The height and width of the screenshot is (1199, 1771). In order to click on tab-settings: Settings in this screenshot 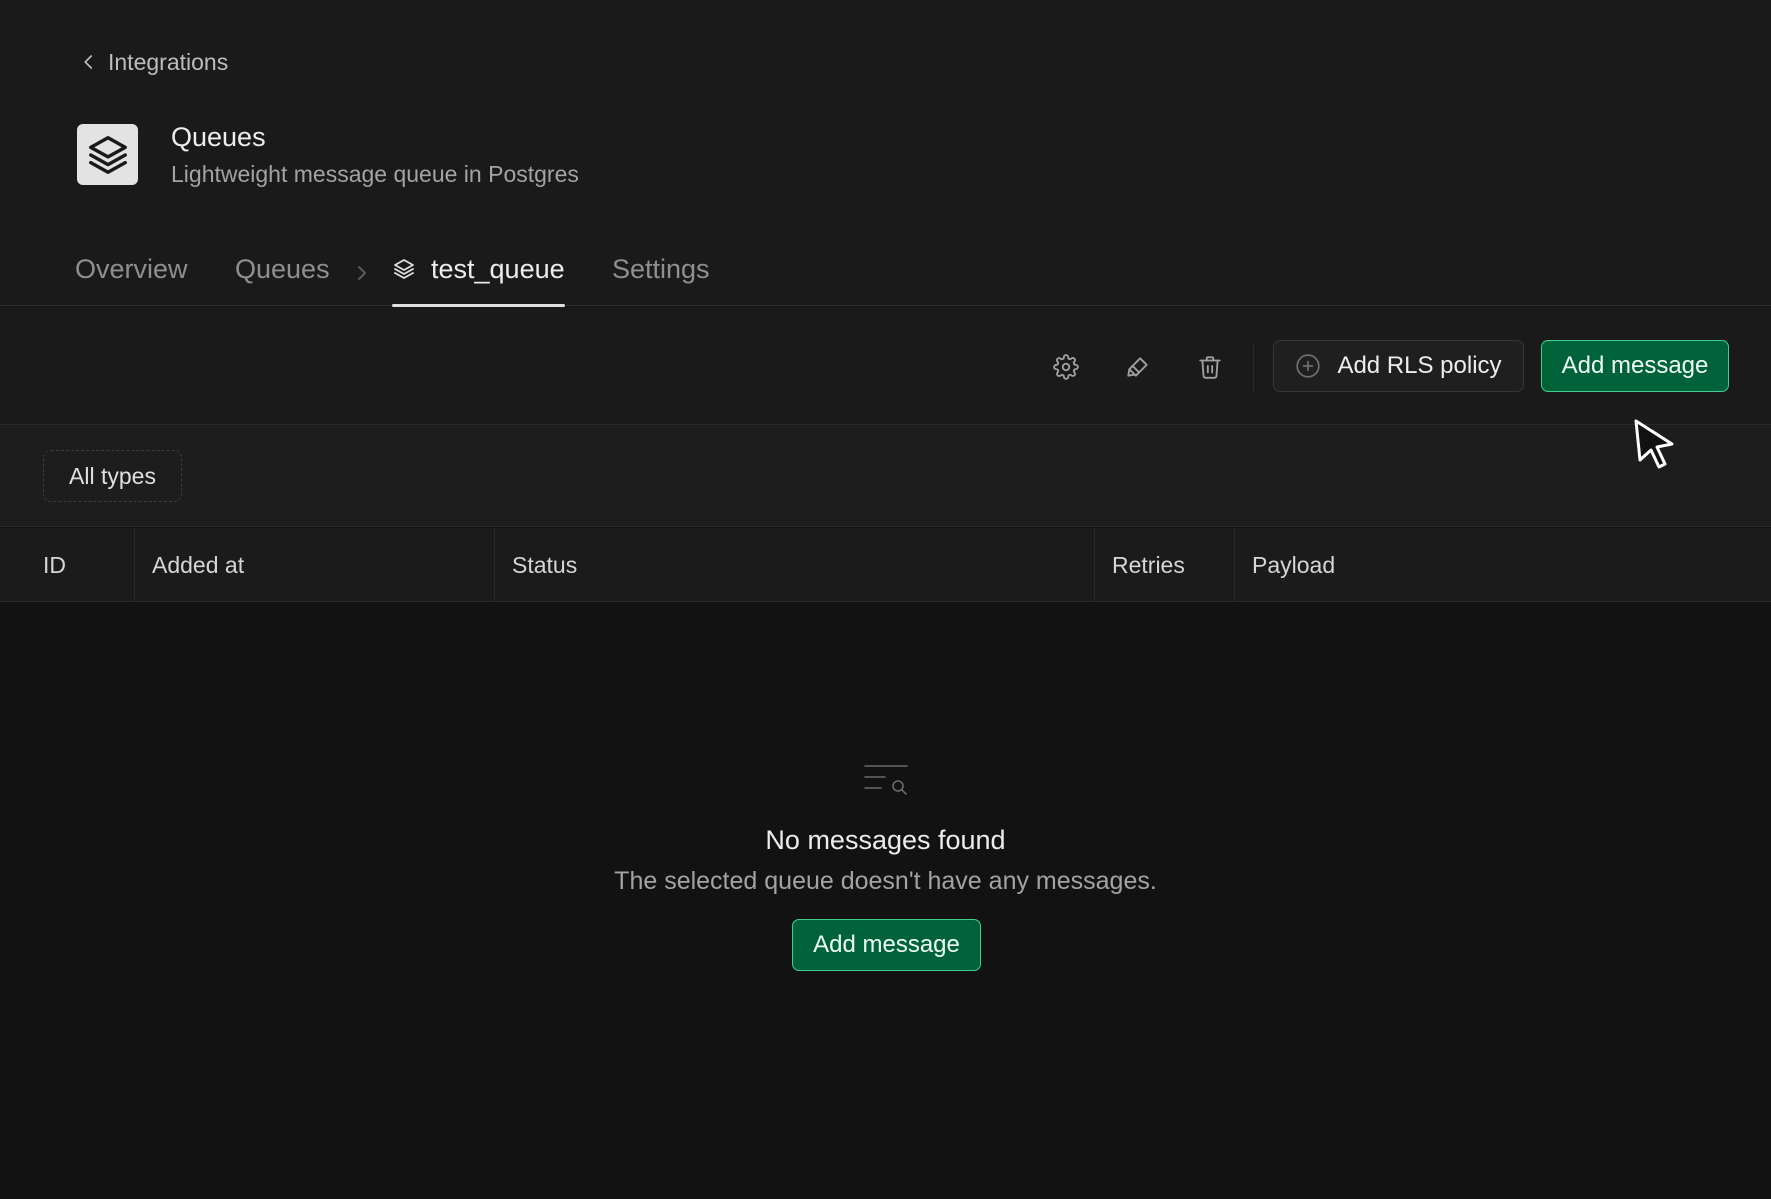, I will do `click(661, 276)`.